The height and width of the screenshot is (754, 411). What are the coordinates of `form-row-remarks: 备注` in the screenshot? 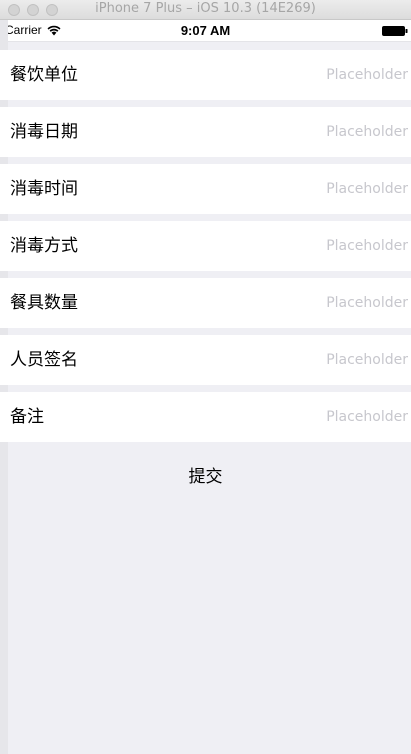 It's located at (205, 417).